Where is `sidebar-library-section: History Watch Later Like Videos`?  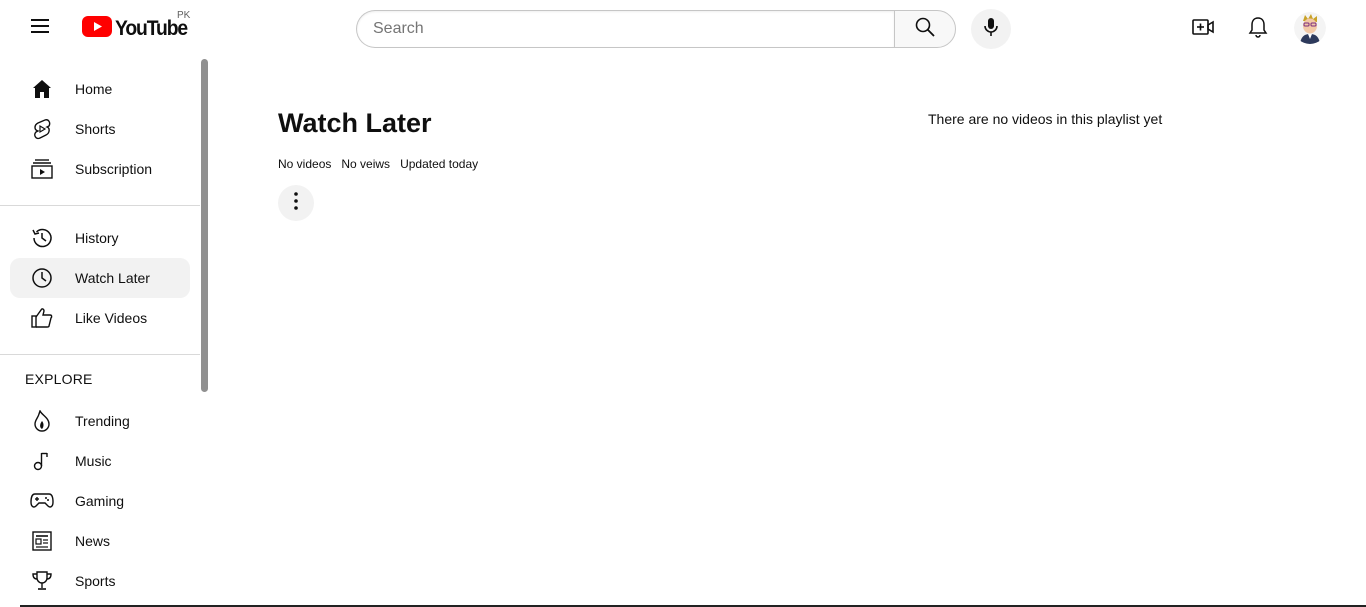 sidebar-library-section: History Watch Later Like Videos is located at coordinates (105, 280).